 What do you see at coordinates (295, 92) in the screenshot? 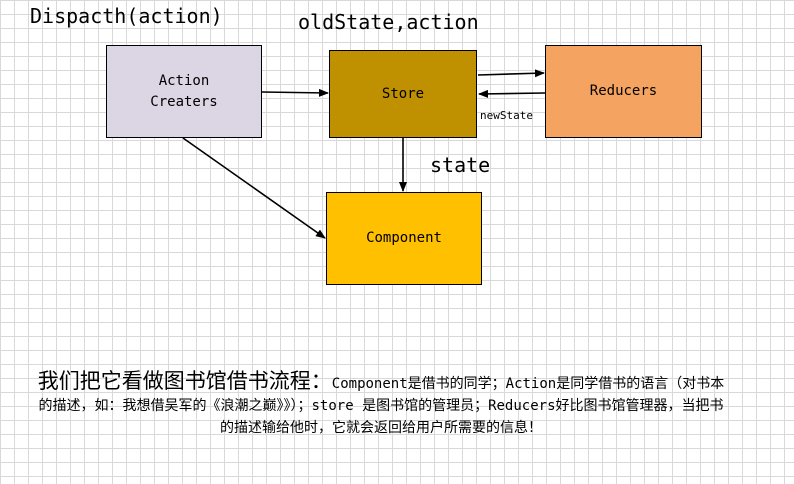
I see `arrow-action-to-store` at bounding box center [295, 92].